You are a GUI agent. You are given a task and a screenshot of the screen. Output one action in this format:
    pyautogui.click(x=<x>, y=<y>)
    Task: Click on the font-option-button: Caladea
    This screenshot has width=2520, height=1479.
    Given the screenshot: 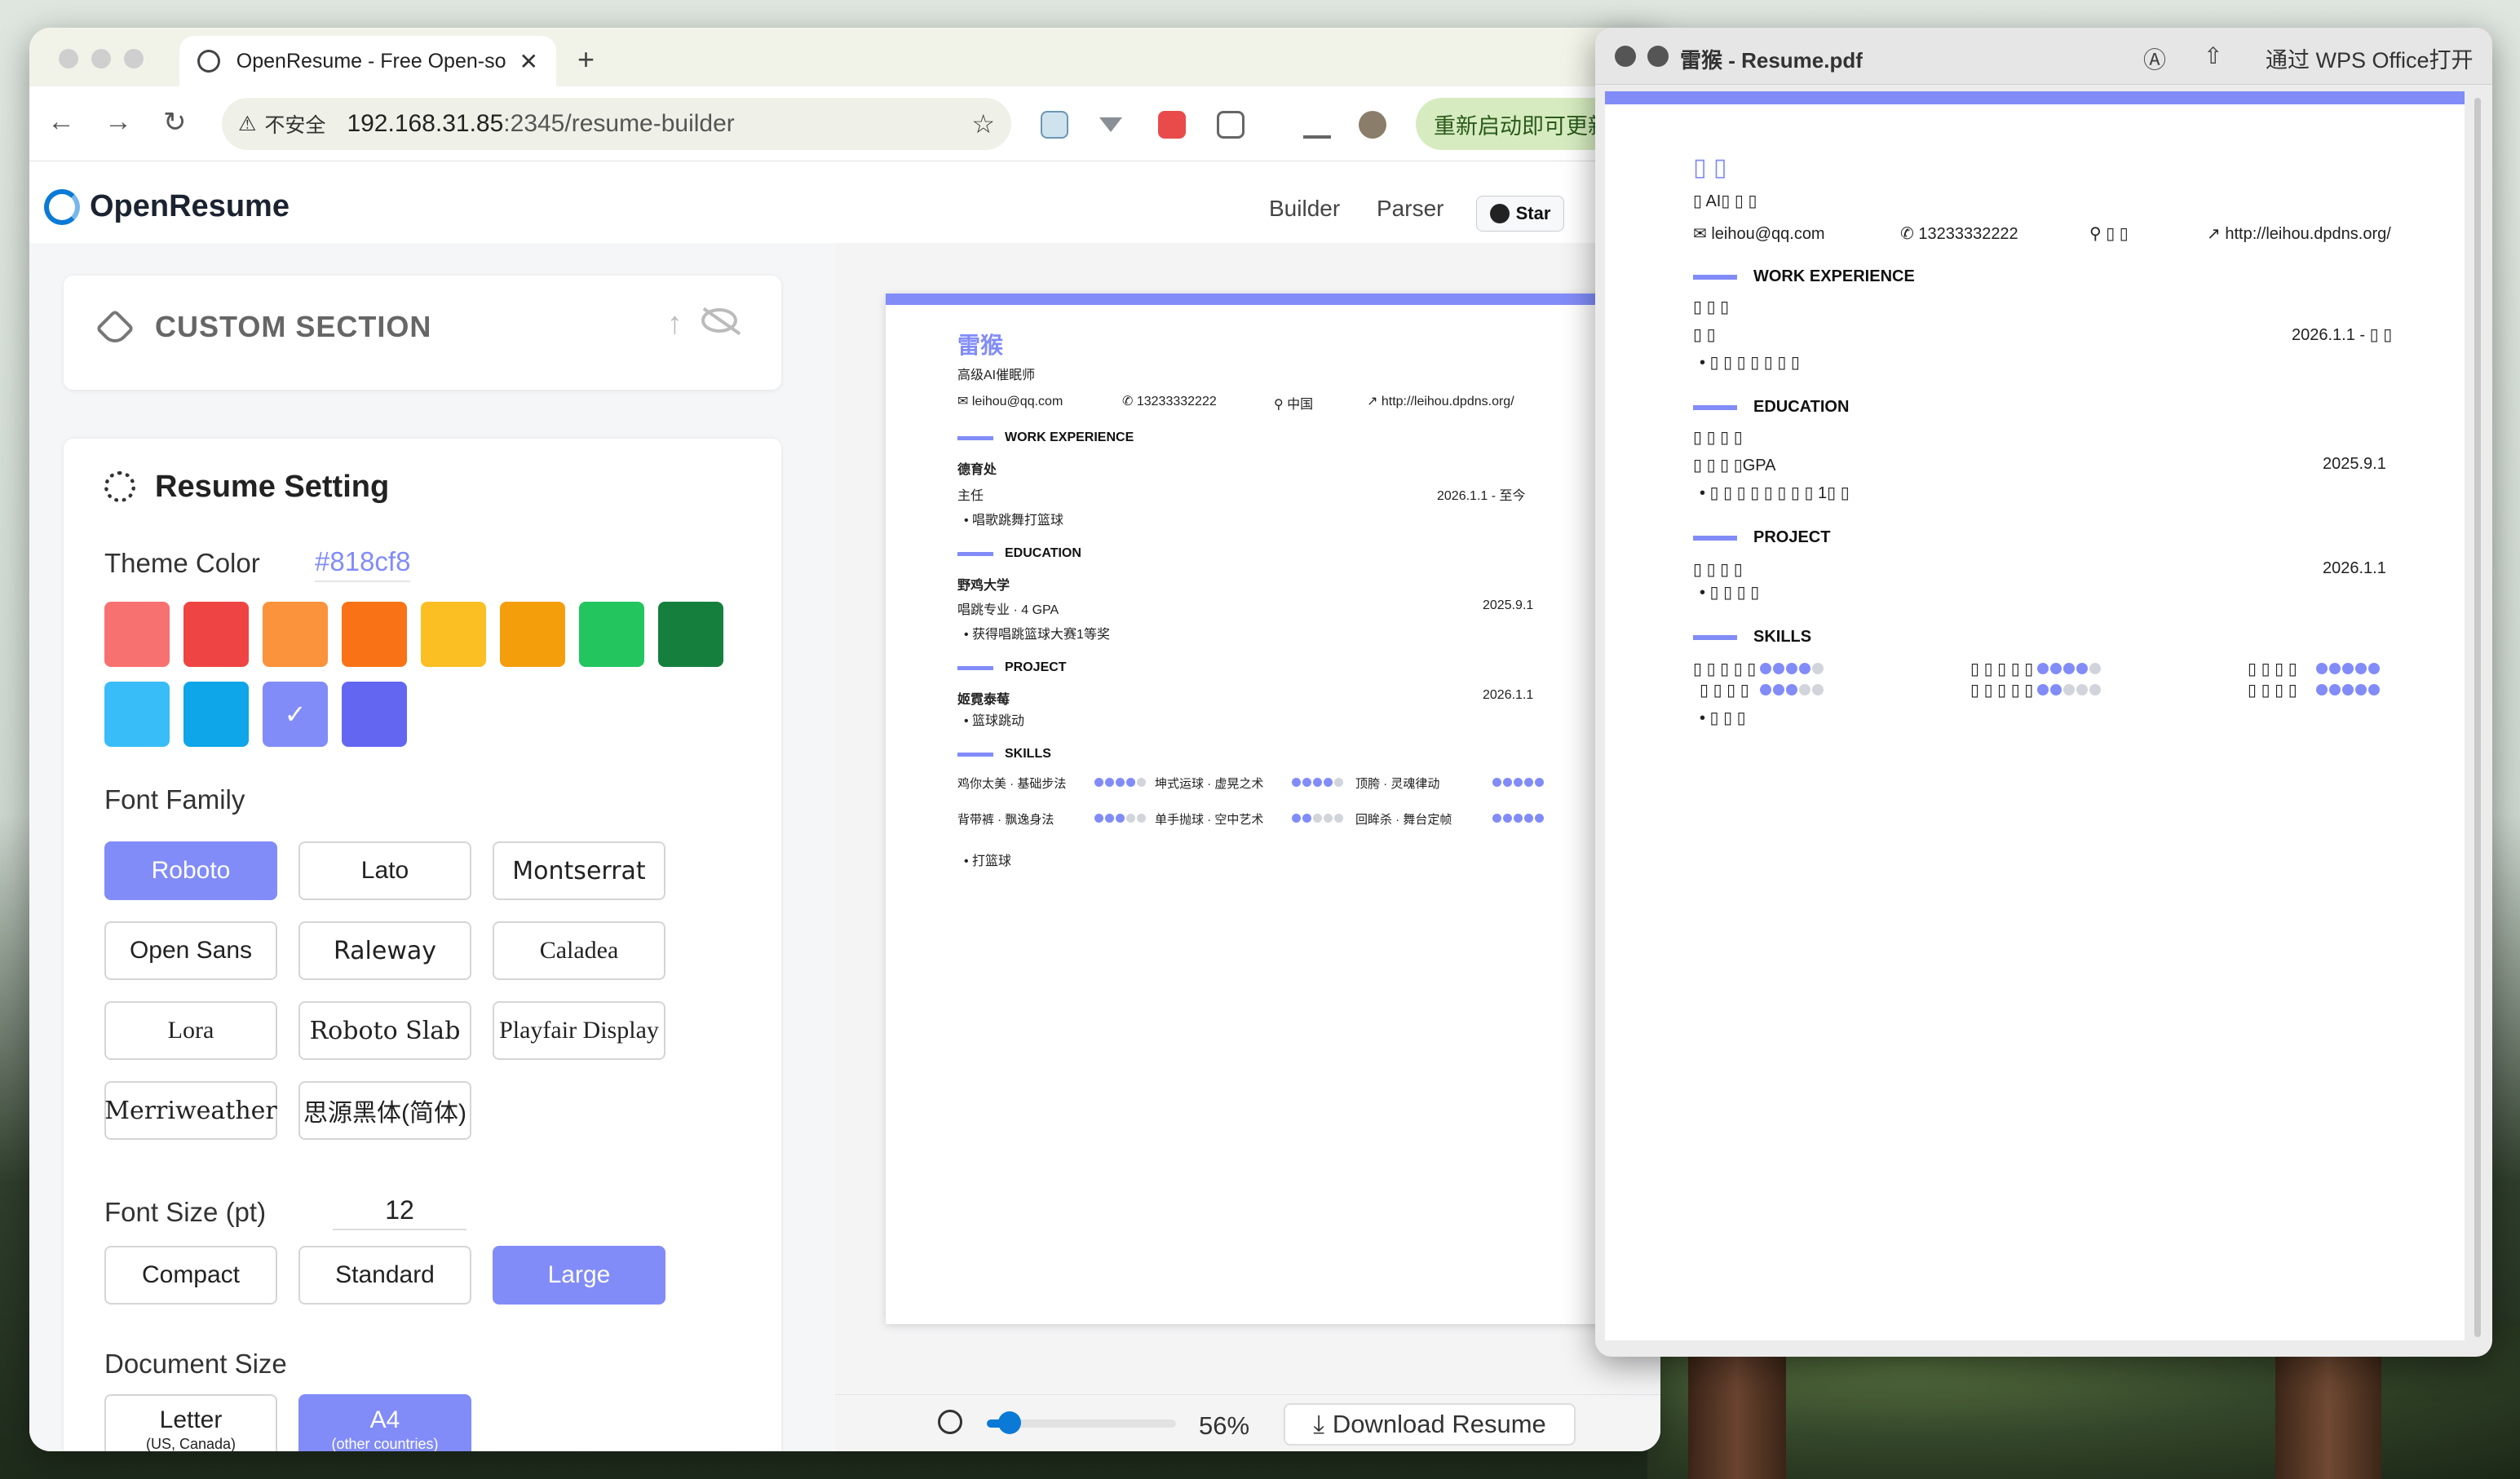 What is the action you would take?
    pyautogui.click(x=579, y=950)
    